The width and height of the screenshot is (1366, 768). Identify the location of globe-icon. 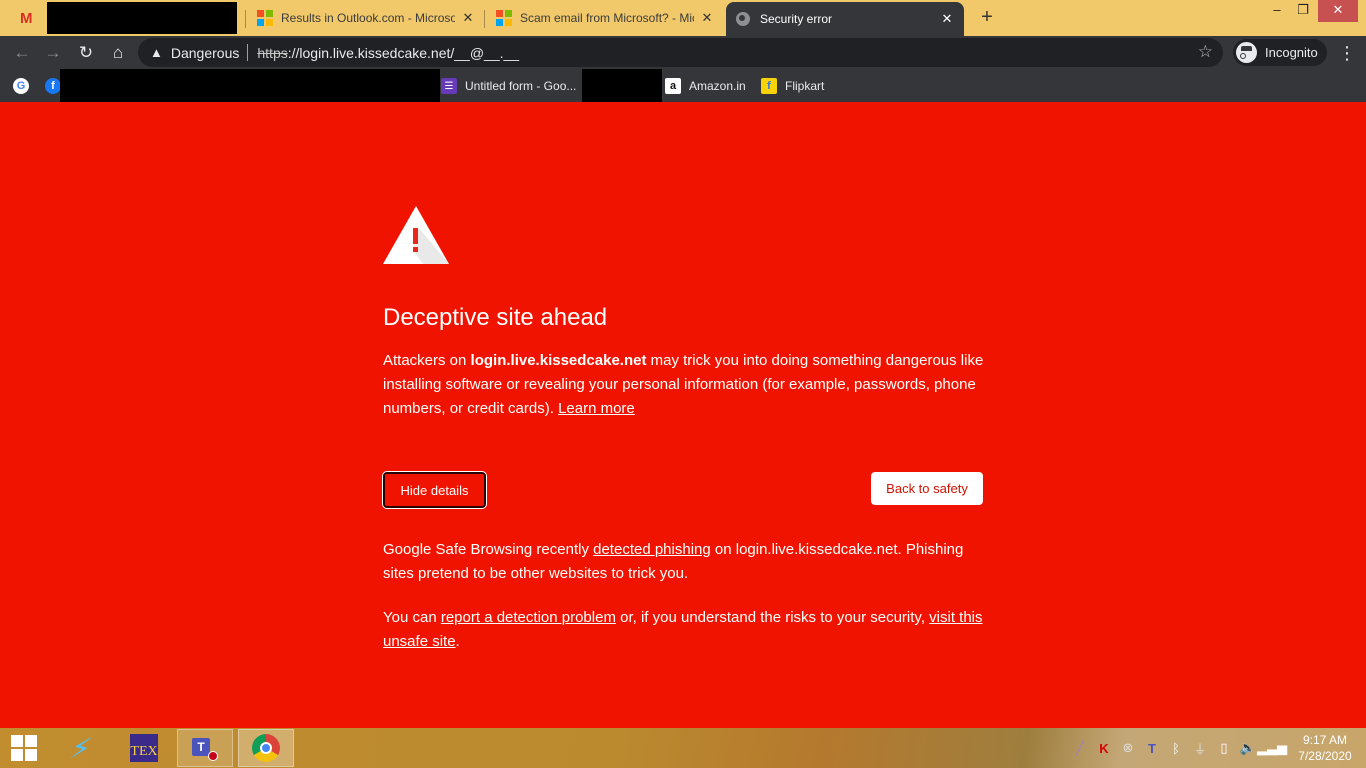
(743, 19).